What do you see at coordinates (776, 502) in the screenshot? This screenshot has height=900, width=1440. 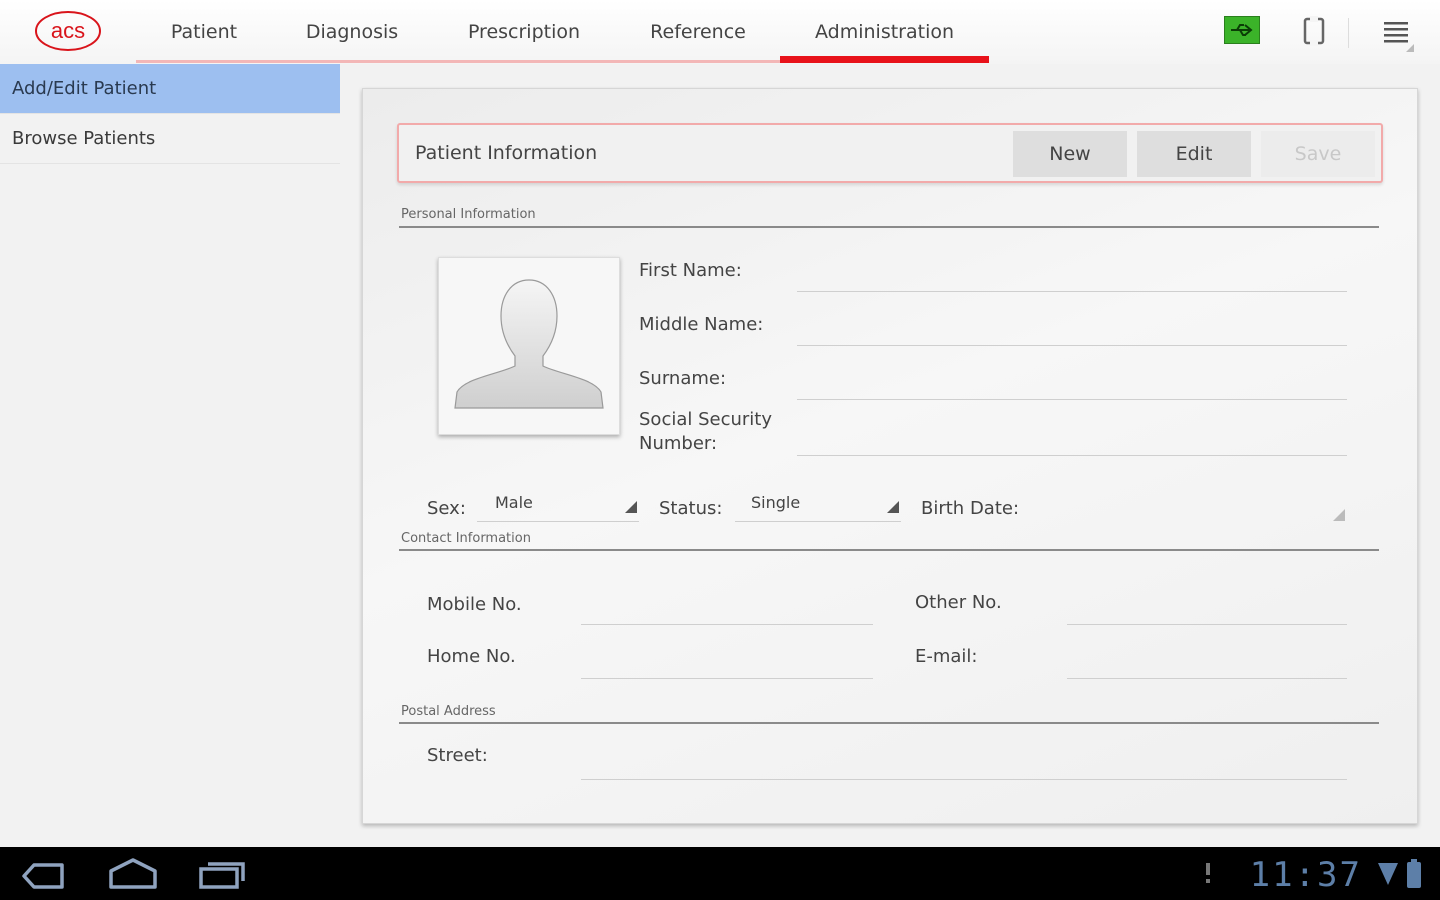 I see `status-value: Single` at bounding box center [776, 502].